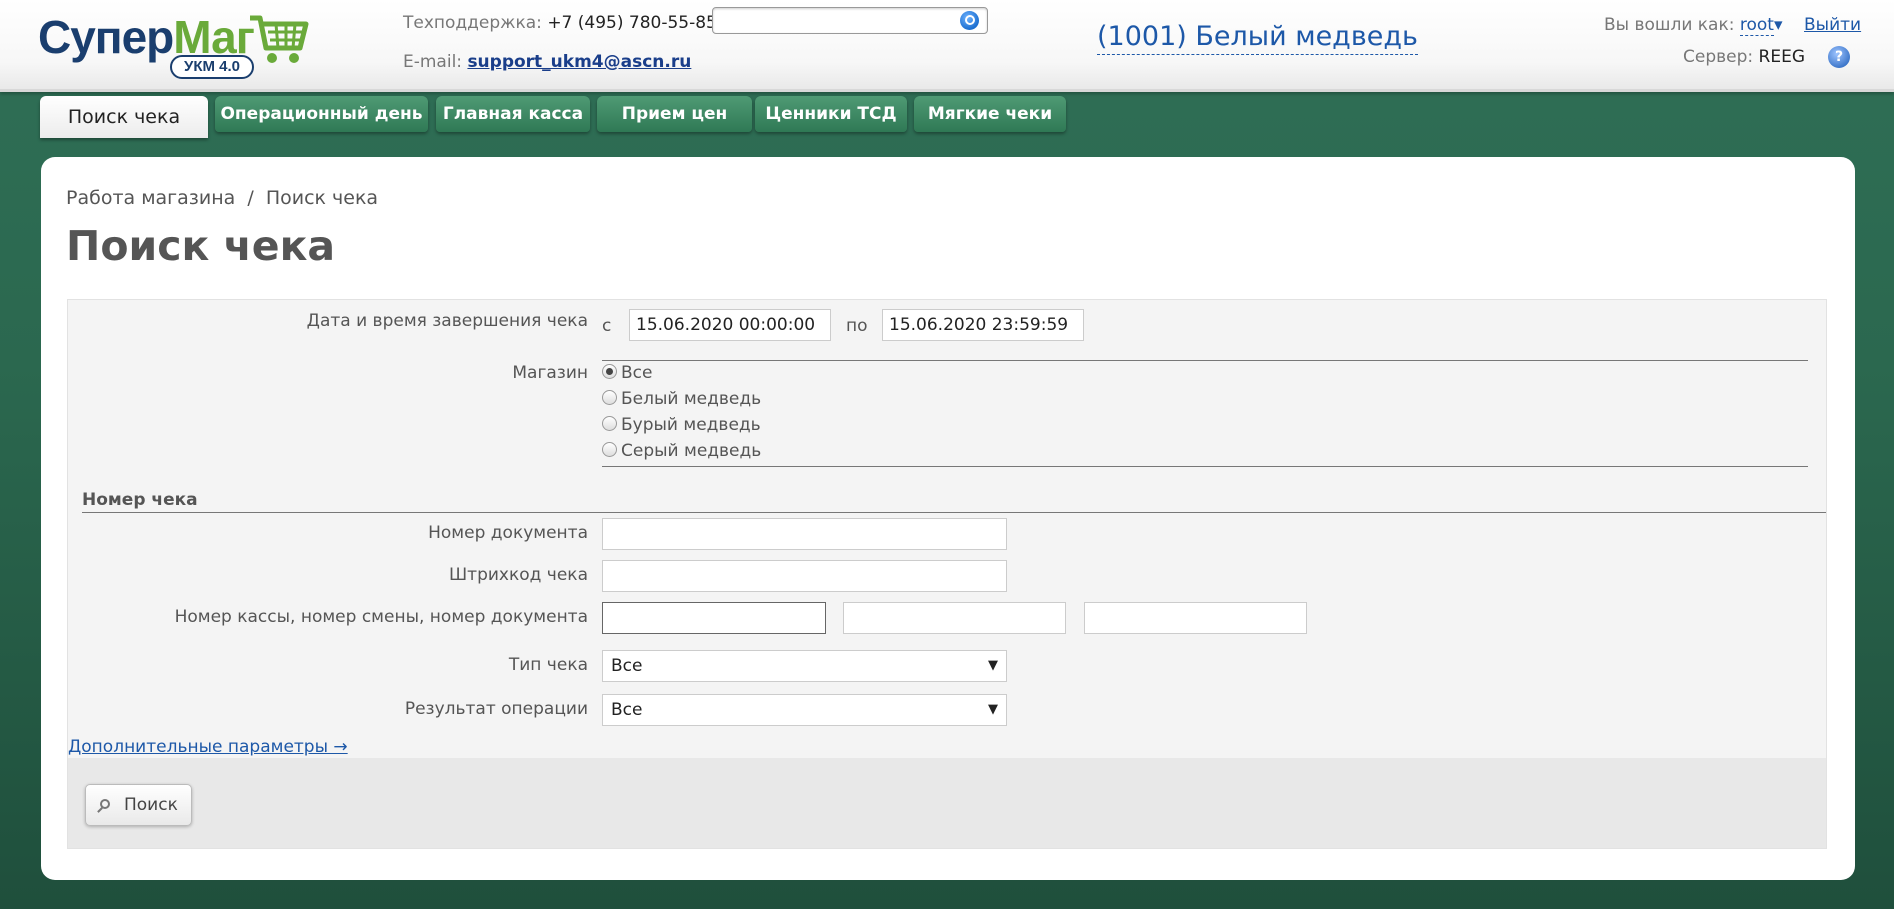  Describe the element at coordinates (947, 803) in the screenshot. I see `form-footer: Поиск` at that location.